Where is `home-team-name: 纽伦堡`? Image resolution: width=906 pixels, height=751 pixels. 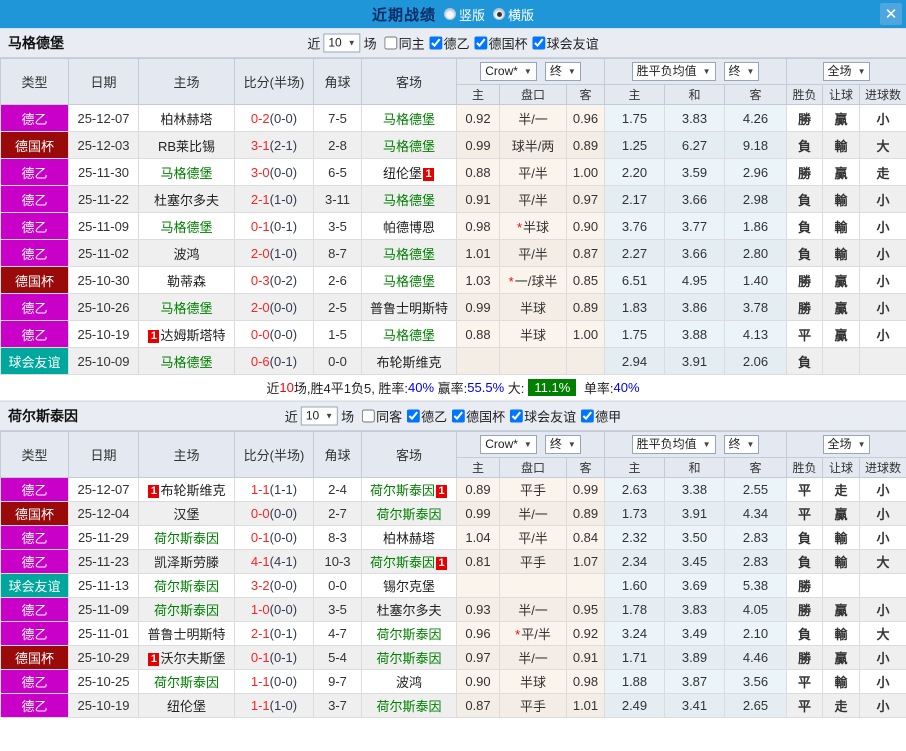 home-team-name: 纽伦堡 is located at coordinates (186, 706).